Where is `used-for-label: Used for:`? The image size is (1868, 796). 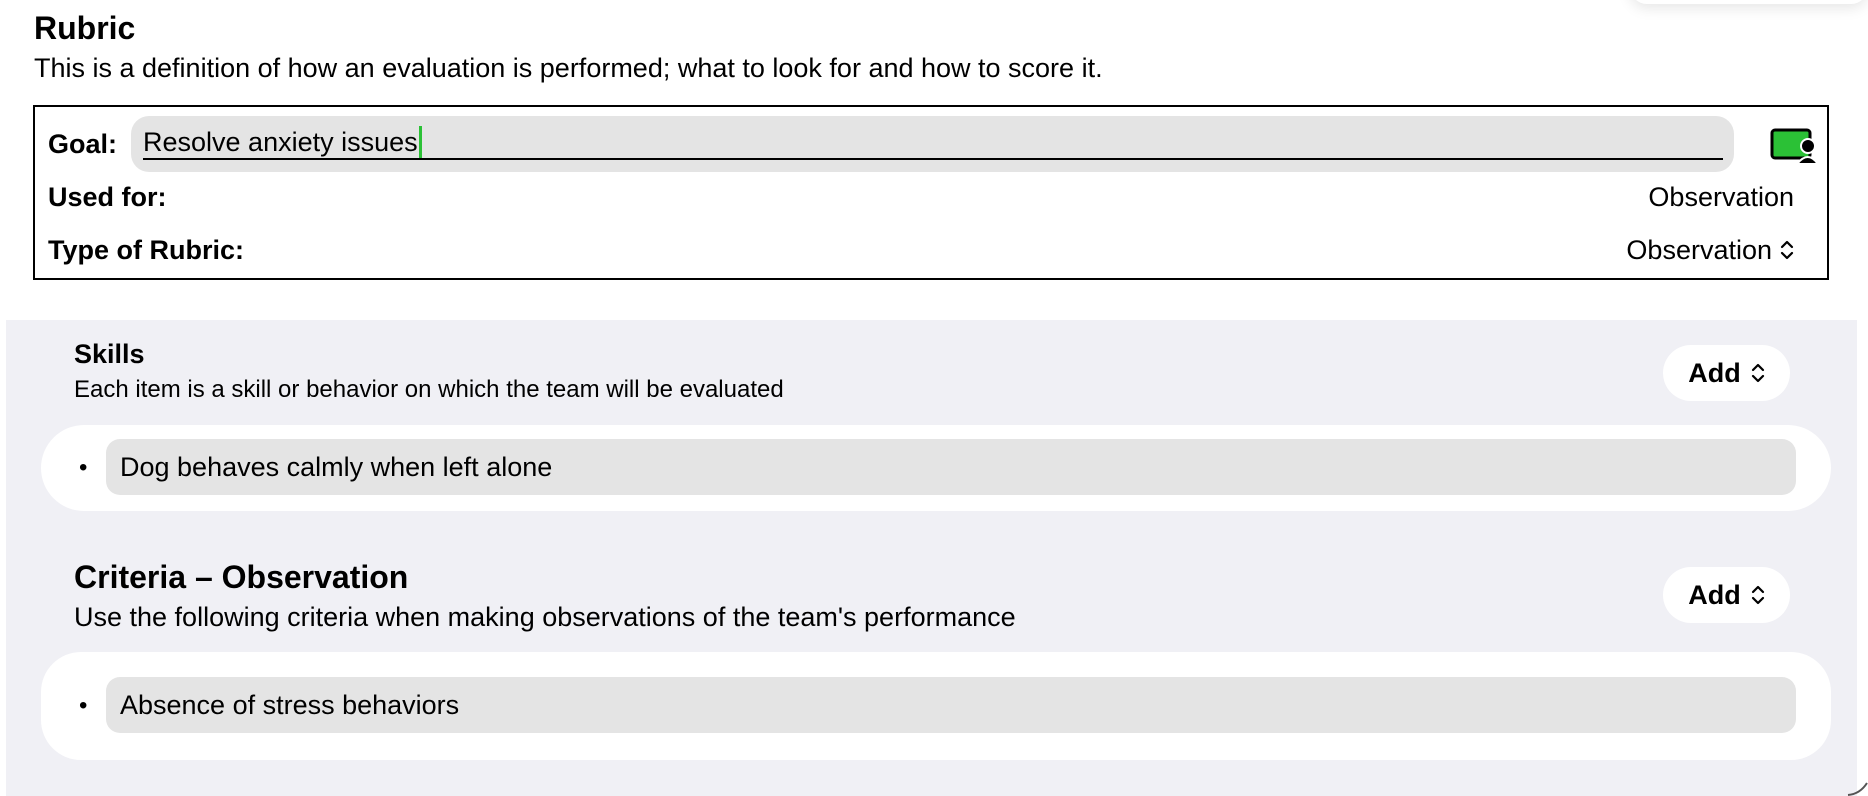 used-for-label: Used for: is located at coordinates (107, 197).